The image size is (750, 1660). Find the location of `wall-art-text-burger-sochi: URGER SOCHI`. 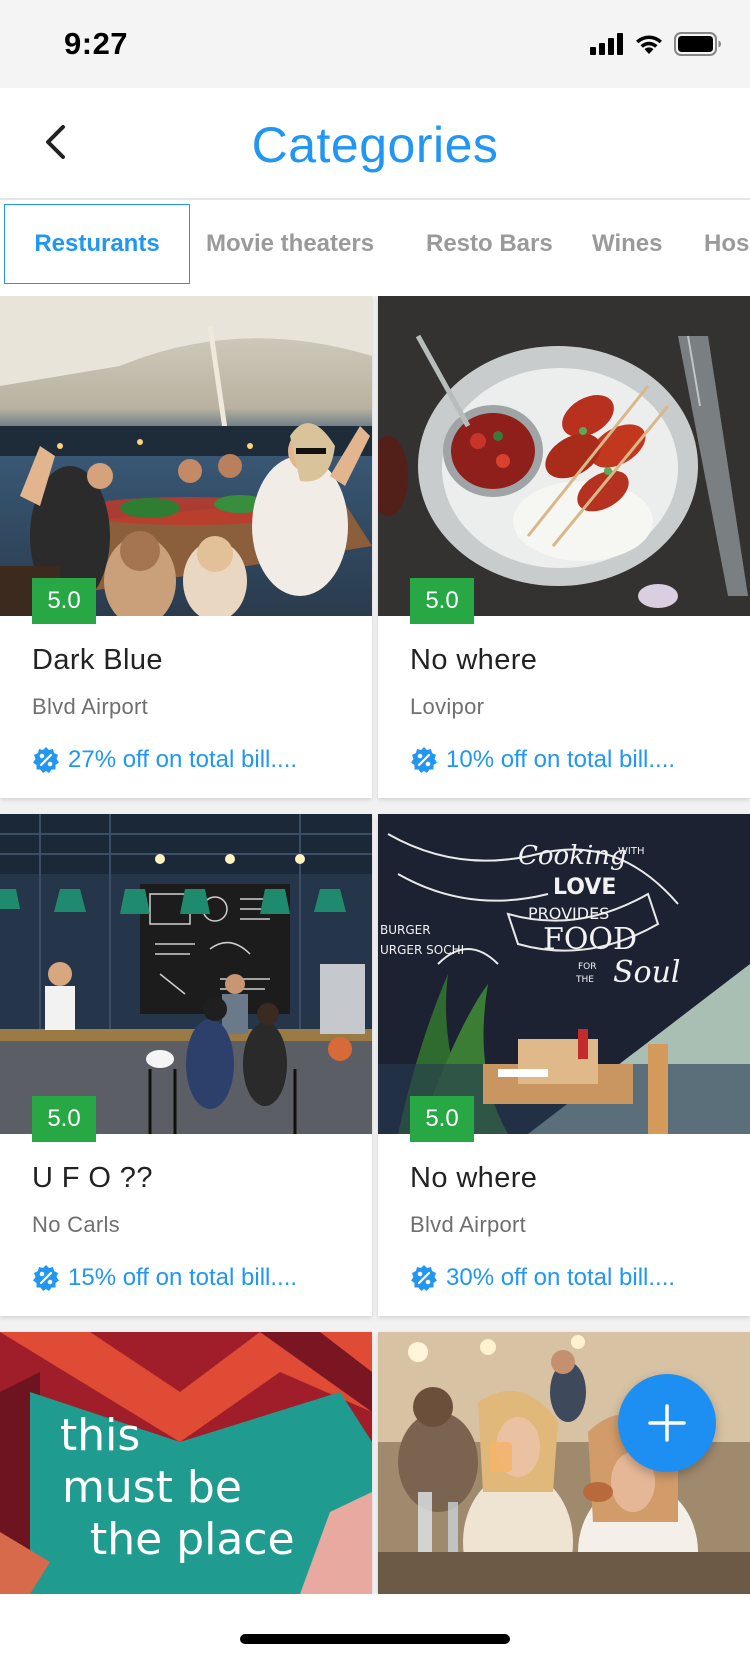

wall-art-text-burger-sochi: URGER SOCHI is located at coordinates (422, 950).